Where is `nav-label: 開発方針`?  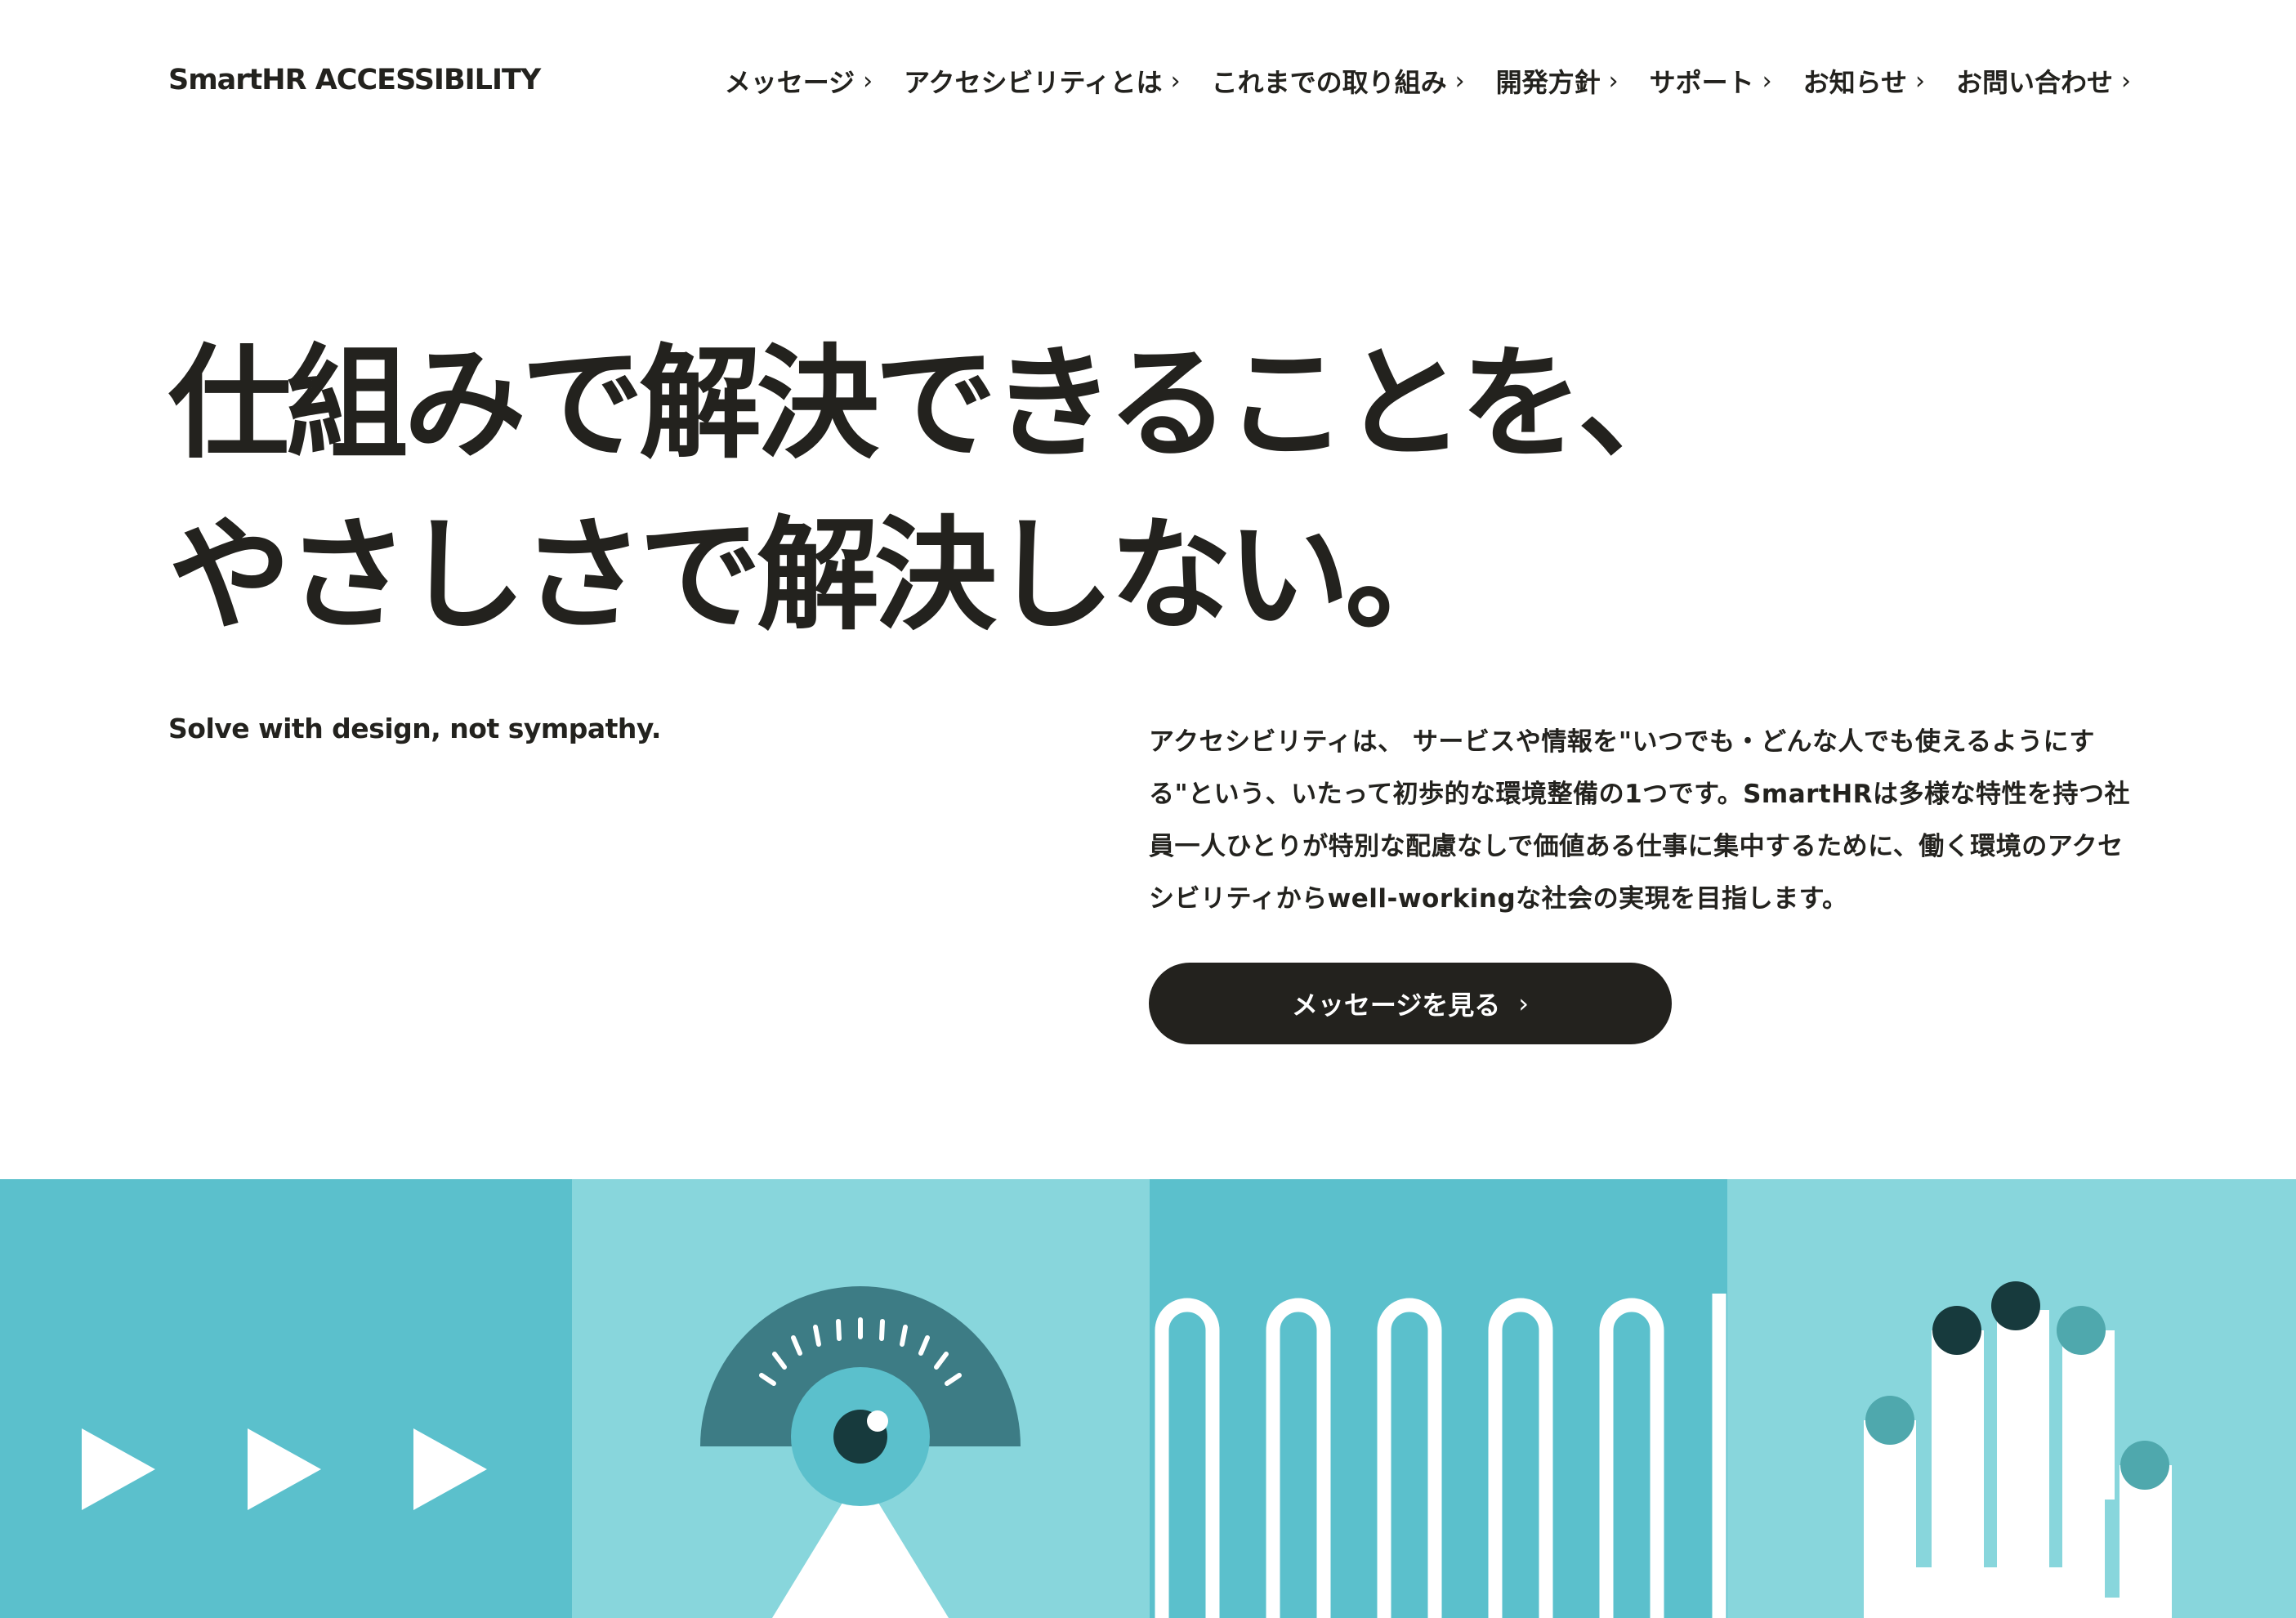
nav-label: 開発方針 is located at coordinates (1548, 82).